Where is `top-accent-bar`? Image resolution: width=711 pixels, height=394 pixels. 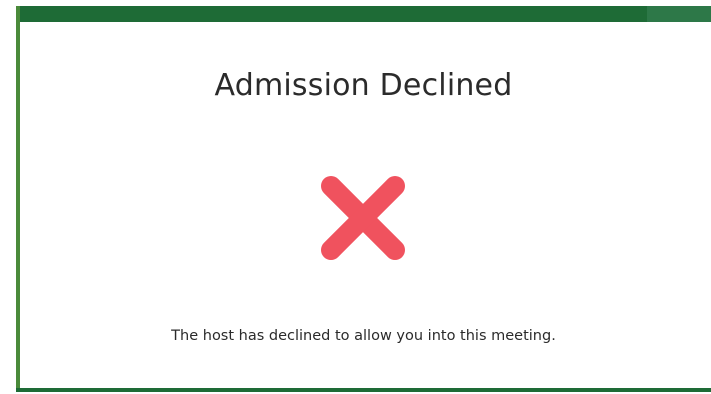 top-accent-bar is located at coordinates (363, 14).